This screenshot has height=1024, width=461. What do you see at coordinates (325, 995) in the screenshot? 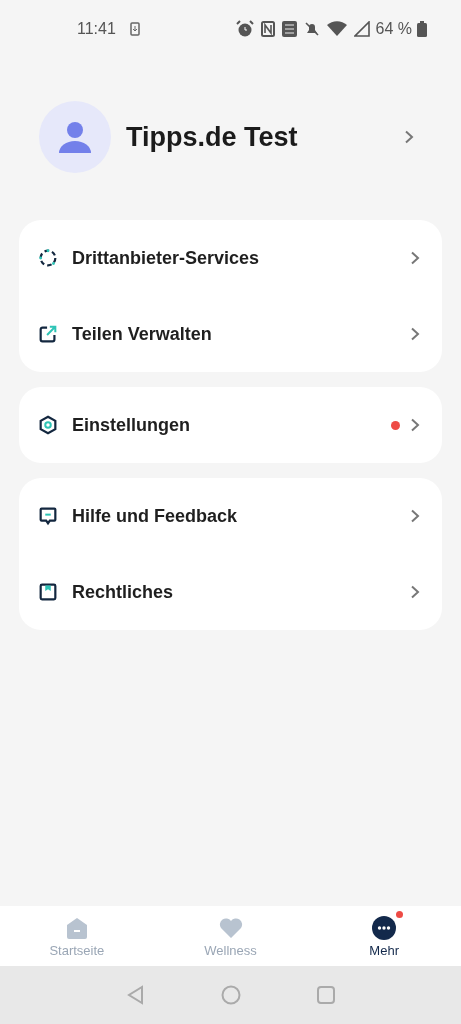
I see `recents-icon` at bounding box center [325, 995].